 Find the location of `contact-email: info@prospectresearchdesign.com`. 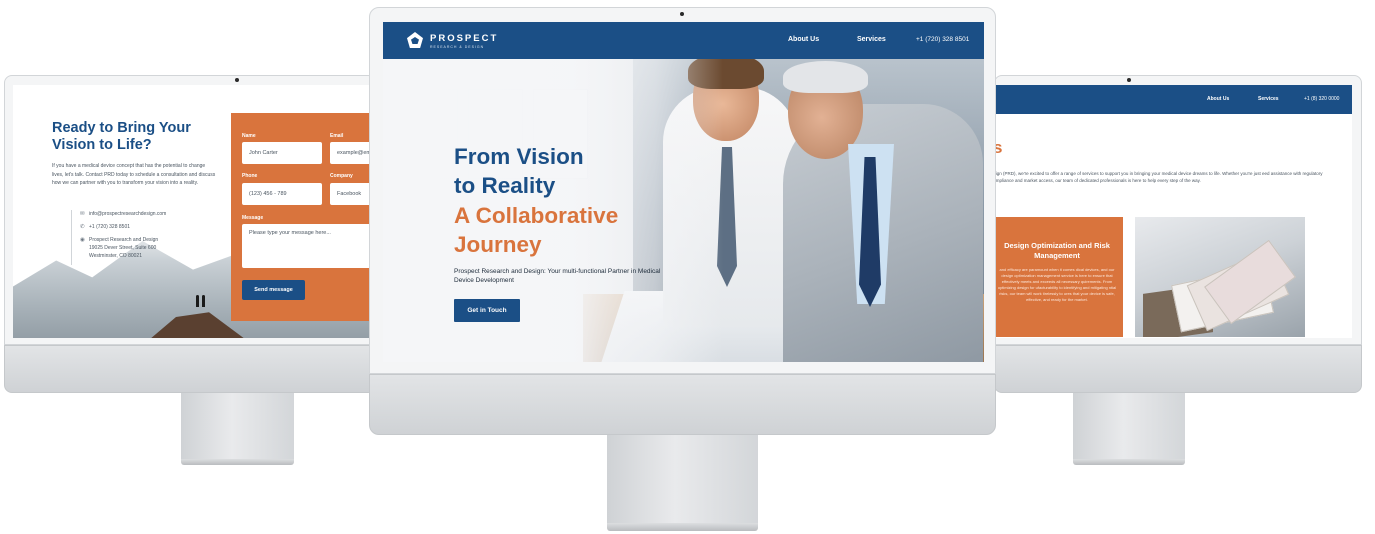

contact-email: info@prospectresearchdesign.com is located at coordinates (127, 214).